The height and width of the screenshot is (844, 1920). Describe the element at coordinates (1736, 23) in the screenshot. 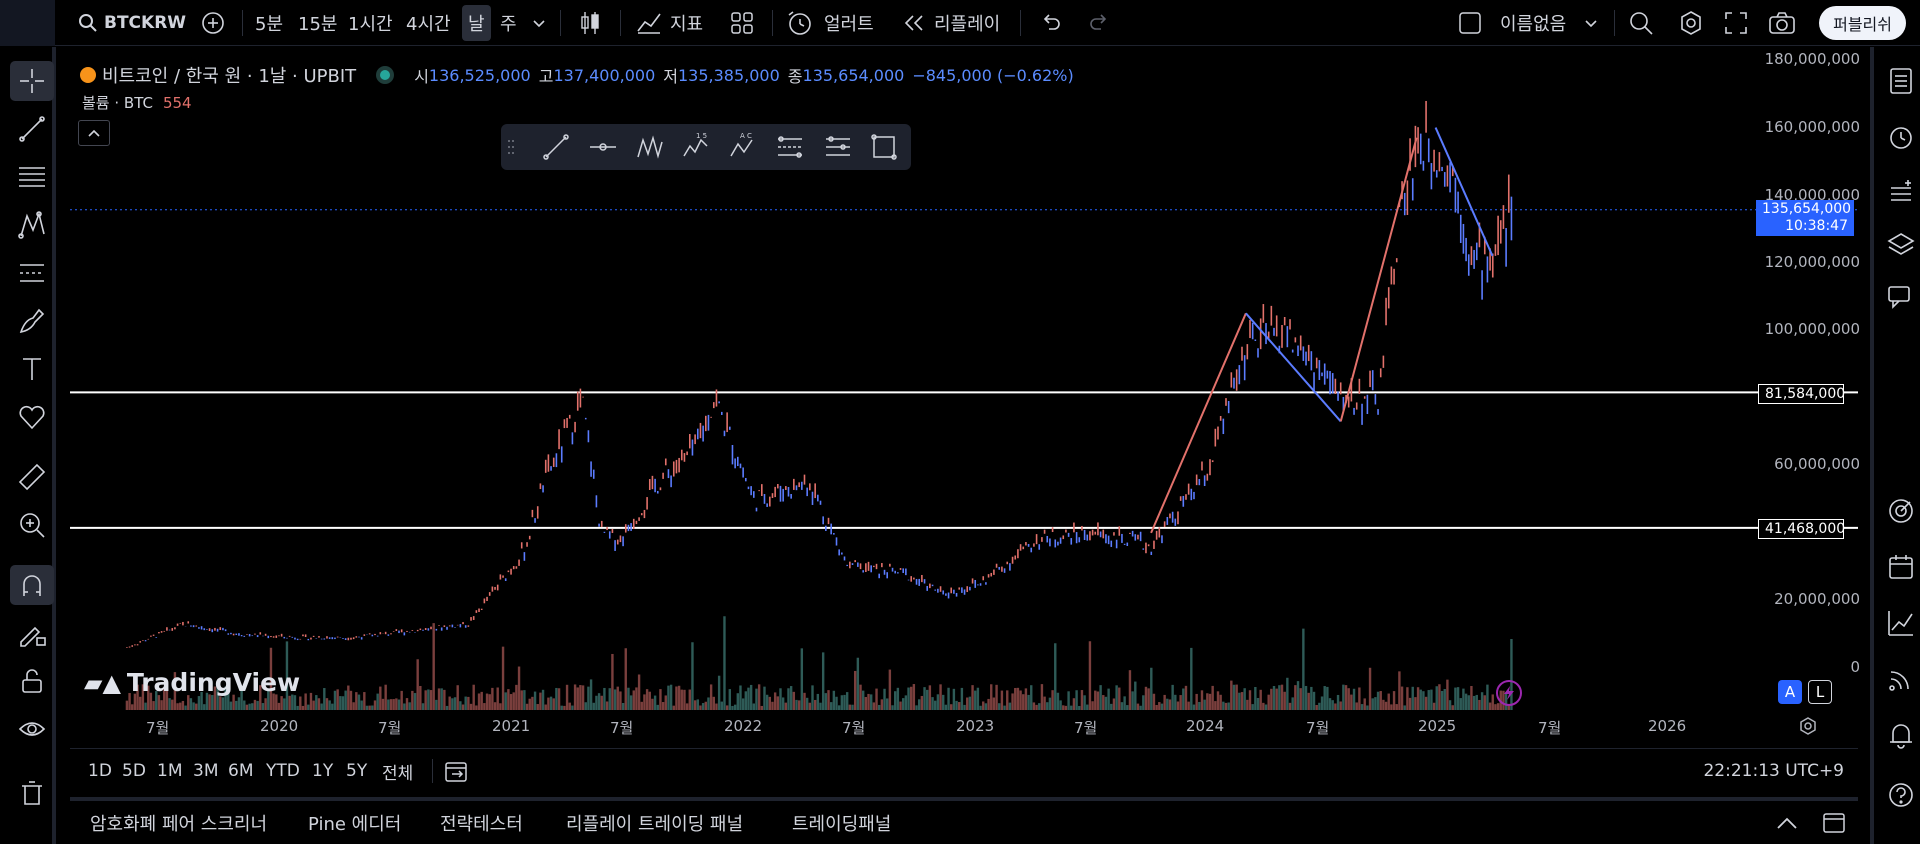

I see `fullscreen-button` at that location.